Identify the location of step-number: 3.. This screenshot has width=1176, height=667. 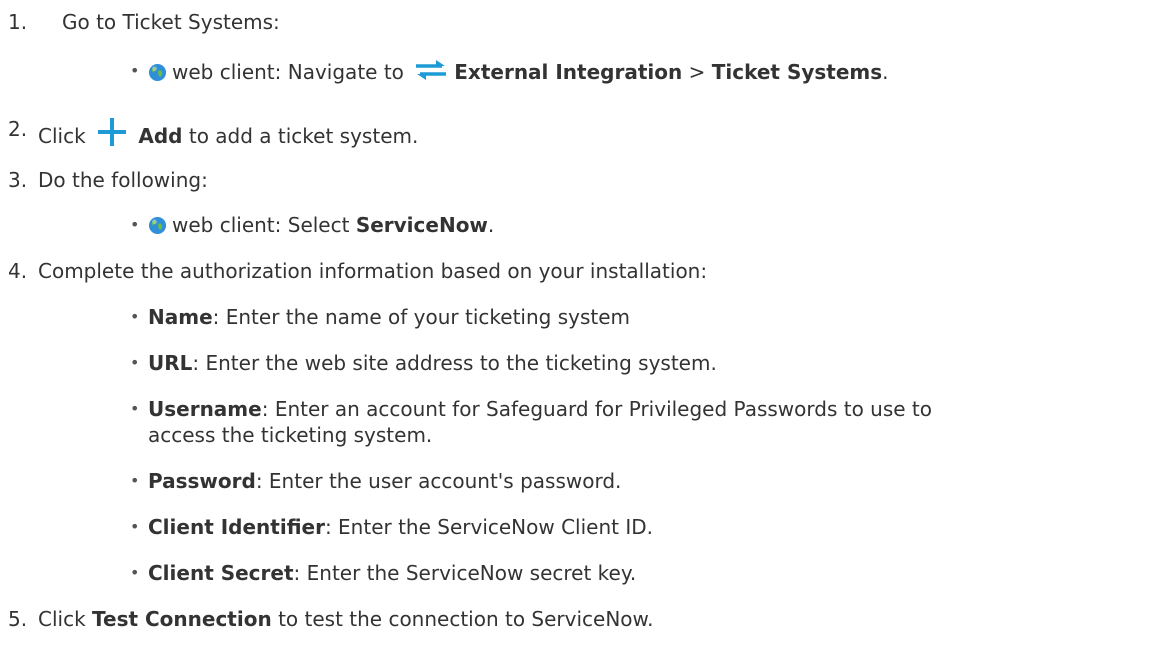
(18, 180).